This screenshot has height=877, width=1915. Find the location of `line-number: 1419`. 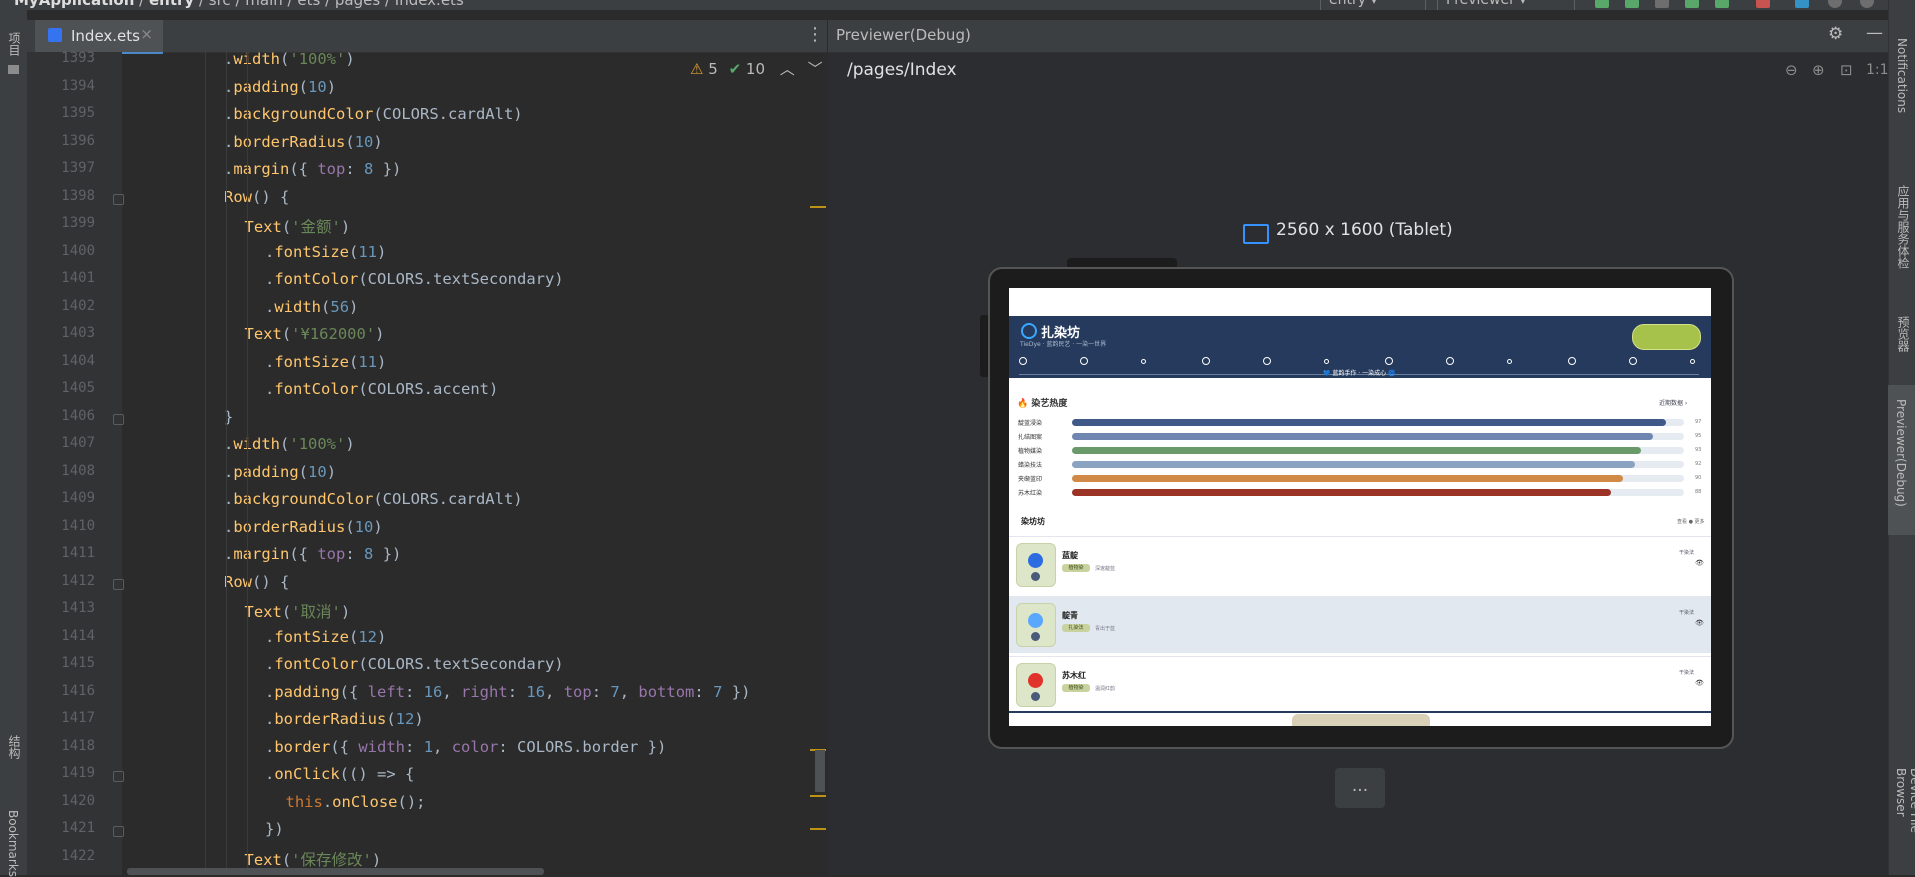

line-number: 1419 is located at coordinates (61, 773).